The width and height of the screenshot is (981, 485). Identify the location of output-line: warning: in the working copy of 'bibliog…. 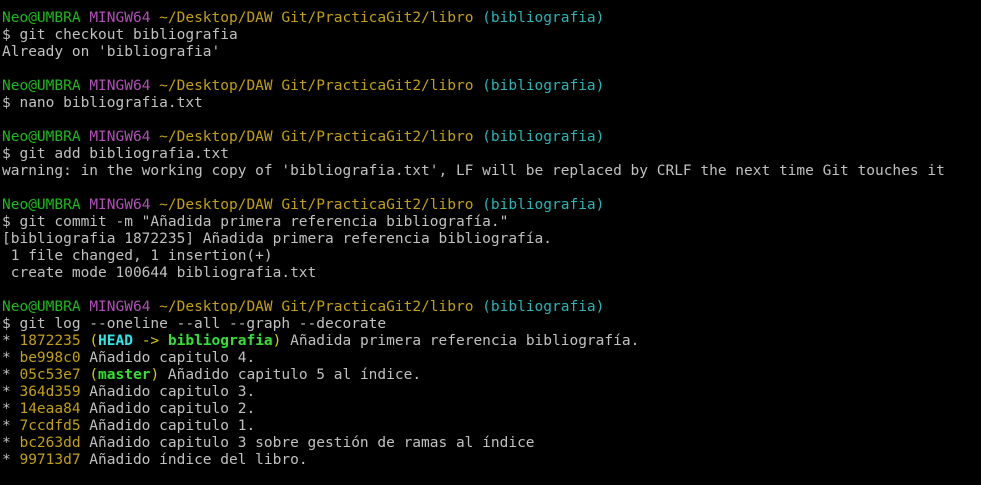
(491, 171).